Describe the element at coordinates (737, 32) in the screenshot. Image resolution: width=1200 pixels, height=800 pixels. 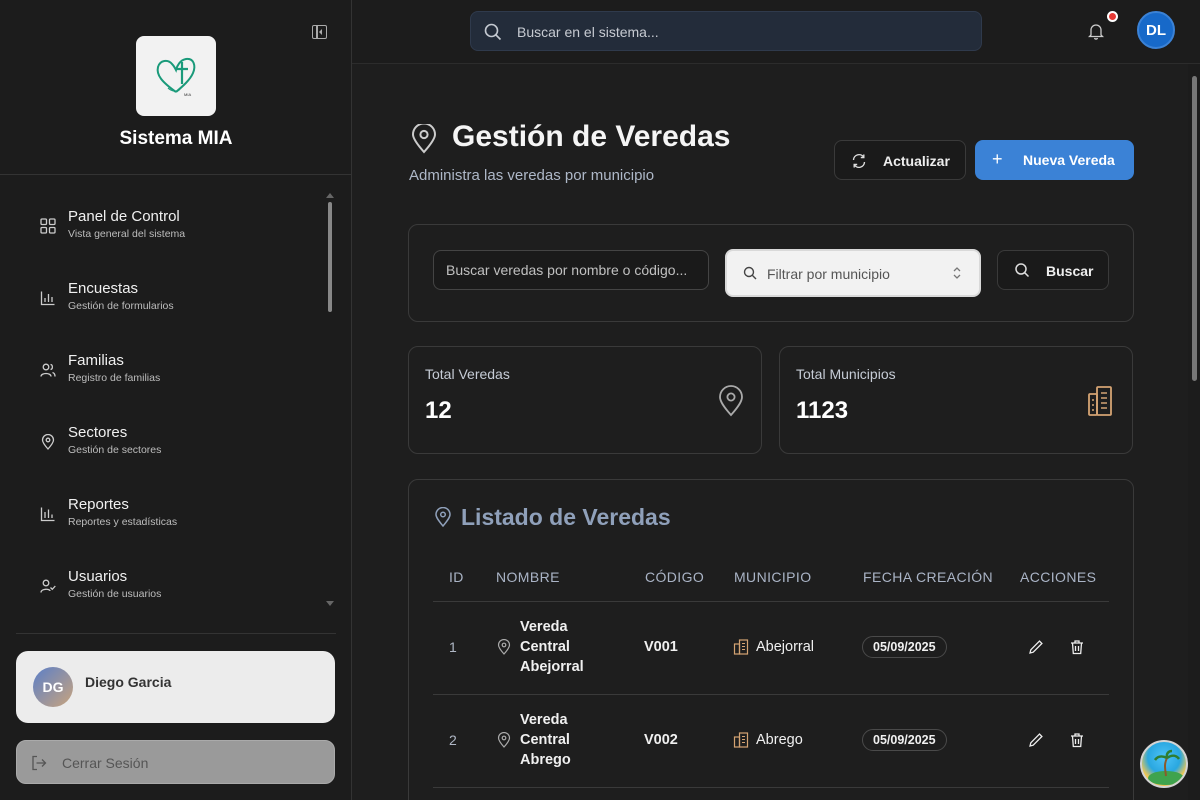
I see `search-input` at that location.